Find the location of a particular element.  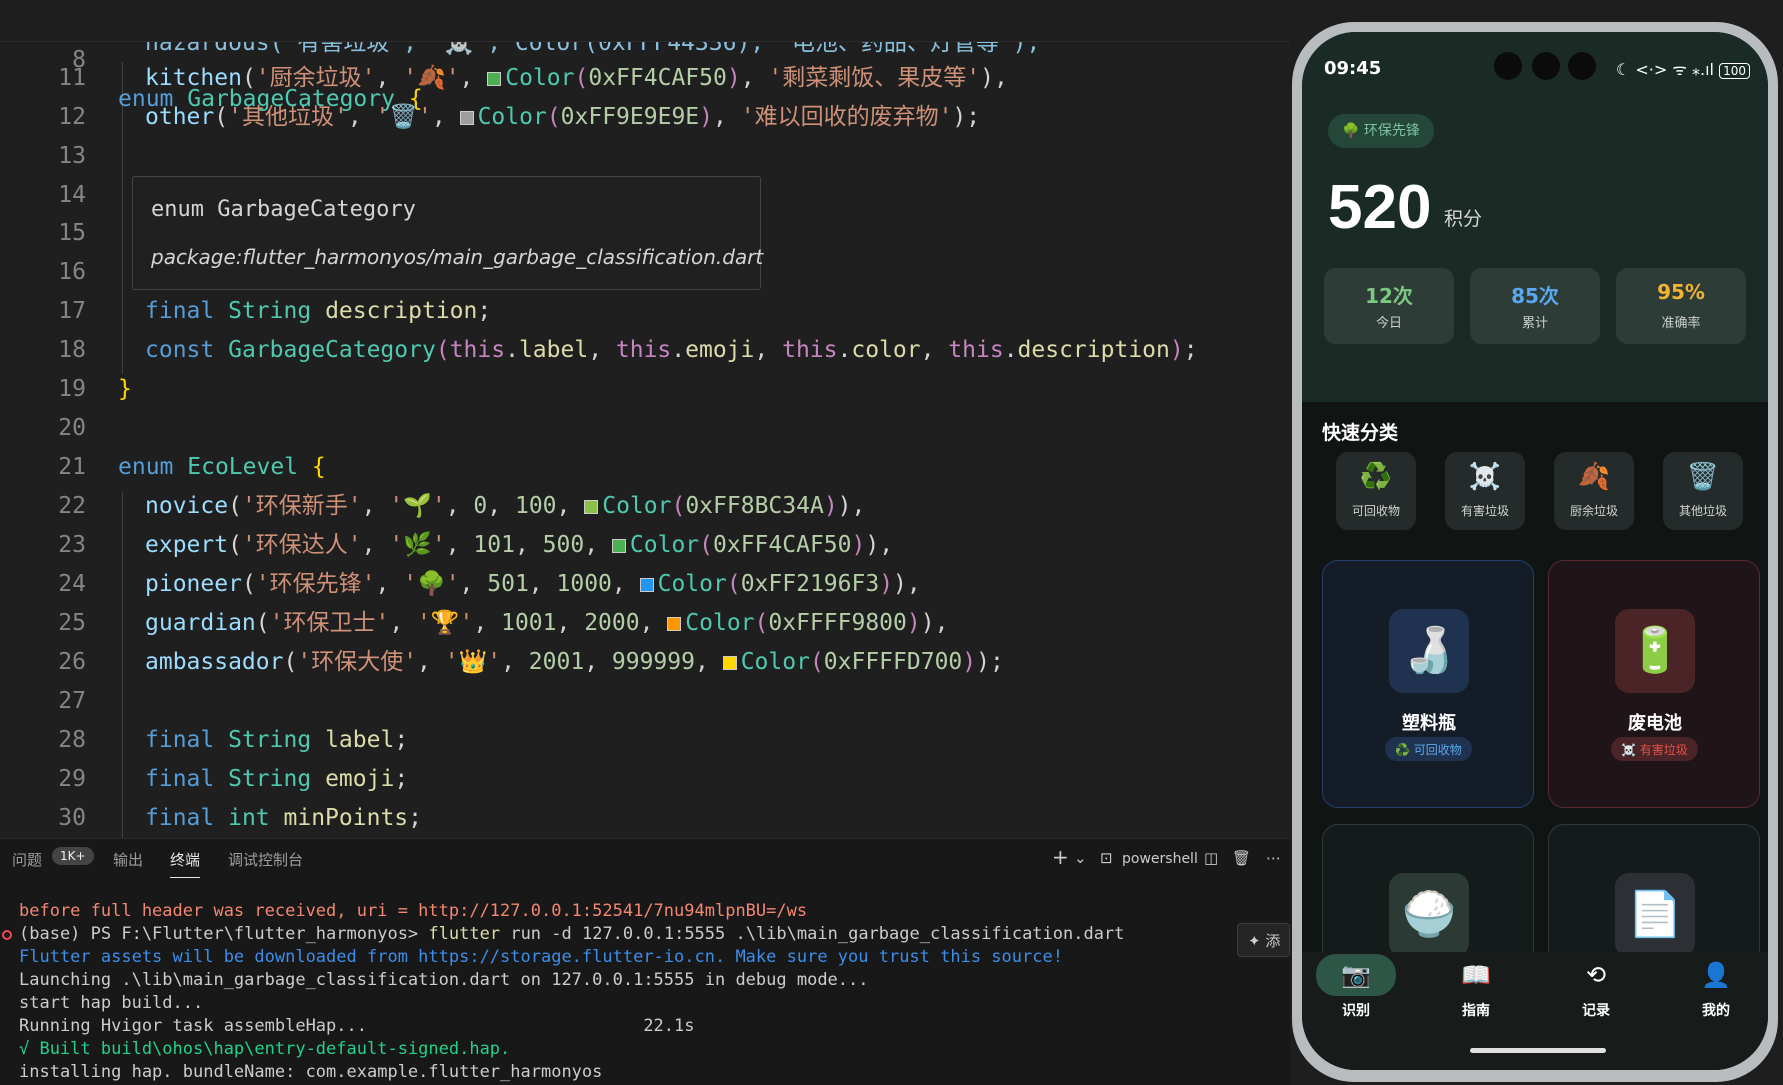

quick-hazardous-button: ☠️ 有害垃圾 is located at coordinates (1485, 491).